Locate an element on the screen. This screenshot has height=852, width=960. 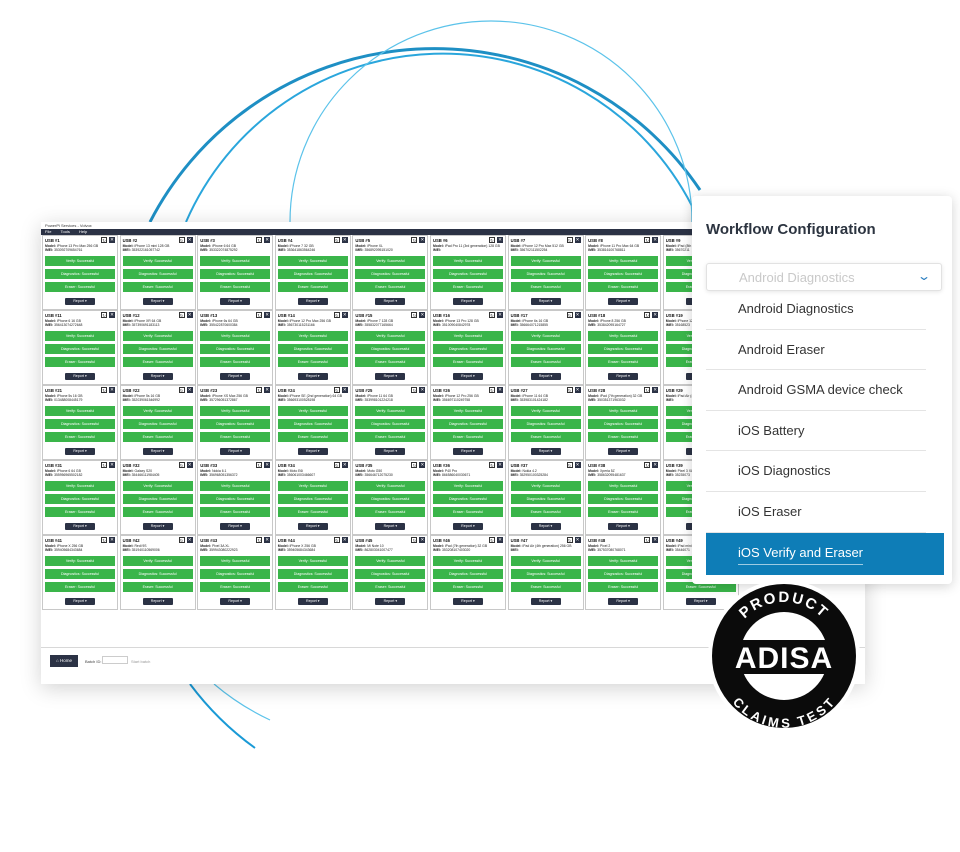
workflow-select: Android Diagnostics ⌄ is located at coordinates (824, 277).